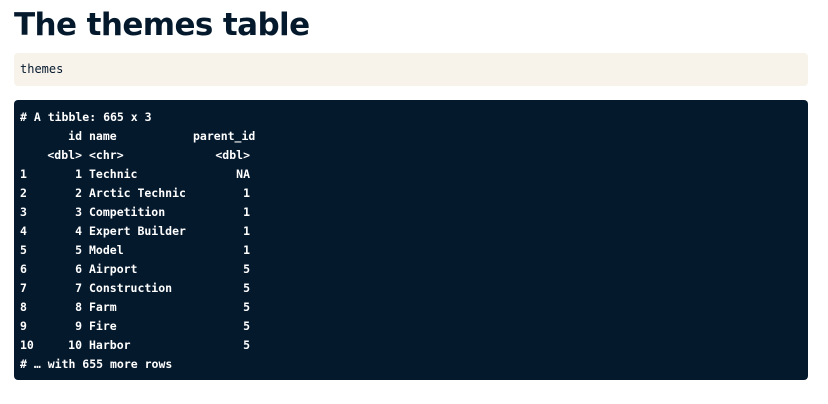  I want to click on row-index: 10, so click(27, 345).